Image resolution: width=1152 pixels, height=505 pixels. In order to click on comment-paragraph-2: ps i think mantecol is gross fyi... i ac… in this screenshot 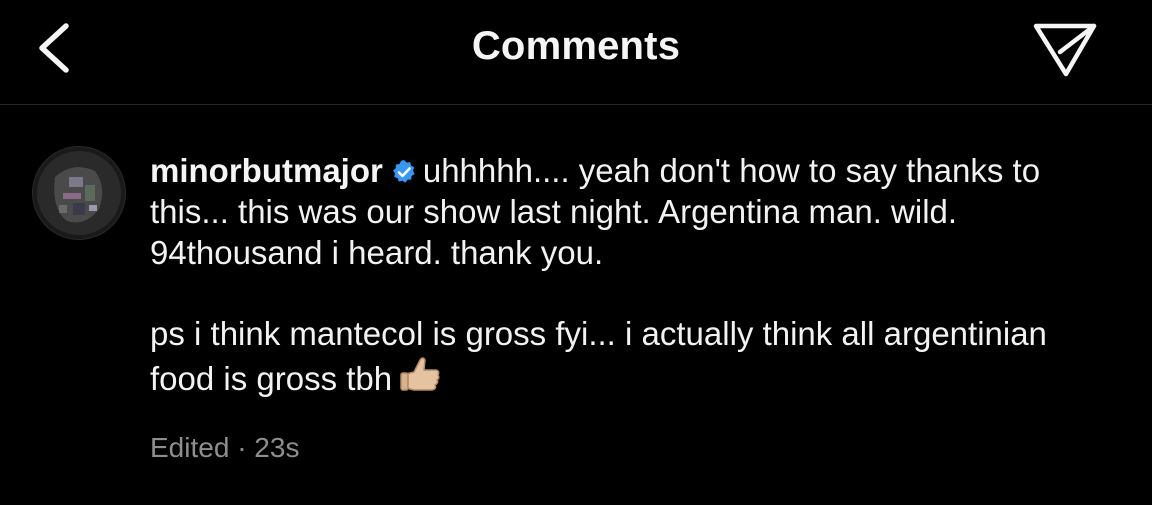, I will do `click(630, 356)`.